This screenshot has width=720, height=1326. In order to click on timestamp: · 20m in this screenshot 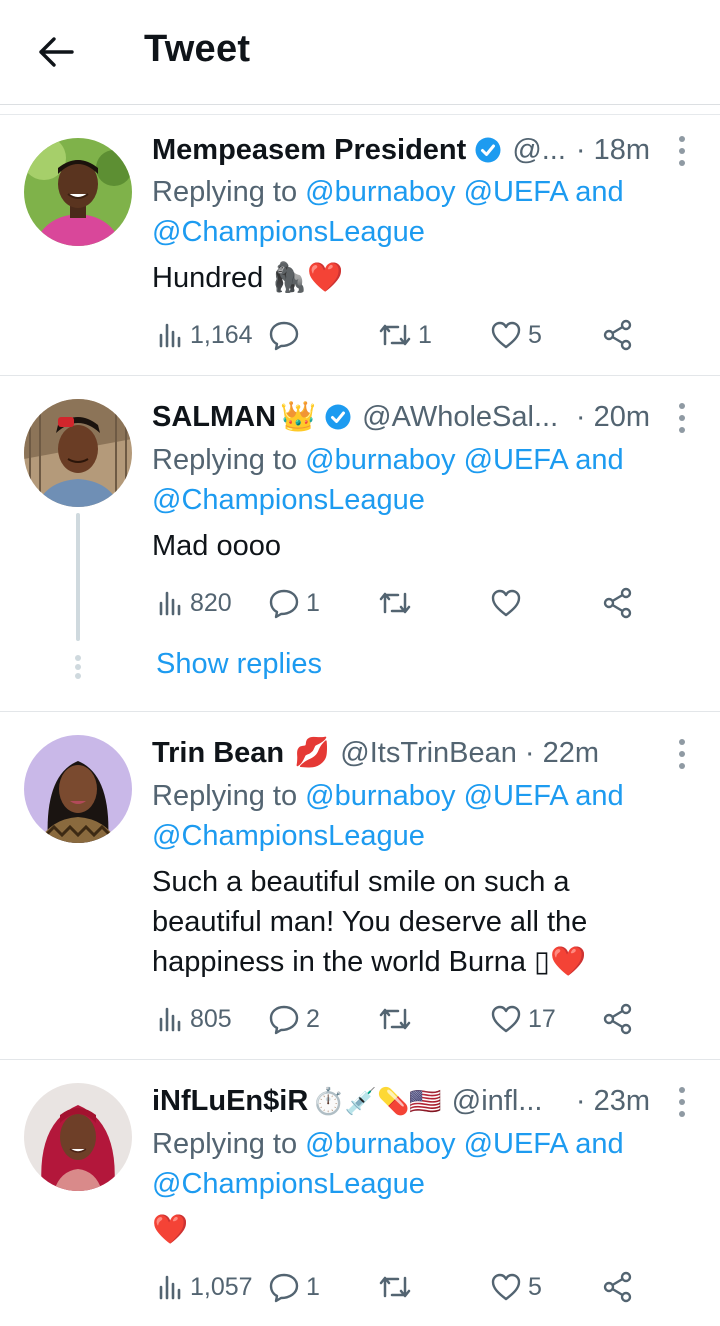, I will do `click(613, 417)`.